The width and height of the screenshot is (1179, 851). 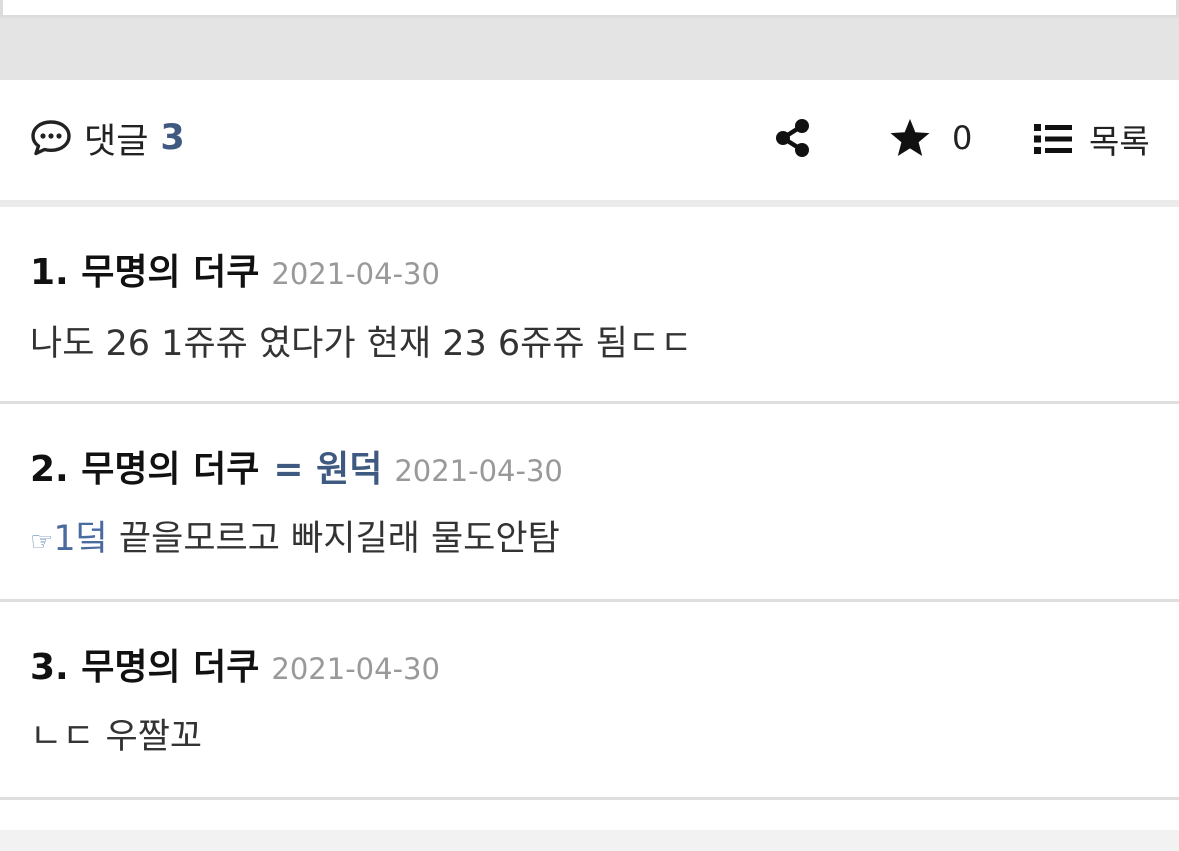 I want to click on comment-text: ㄴㄷ 우짤꼬, so click(x=116, y=737).